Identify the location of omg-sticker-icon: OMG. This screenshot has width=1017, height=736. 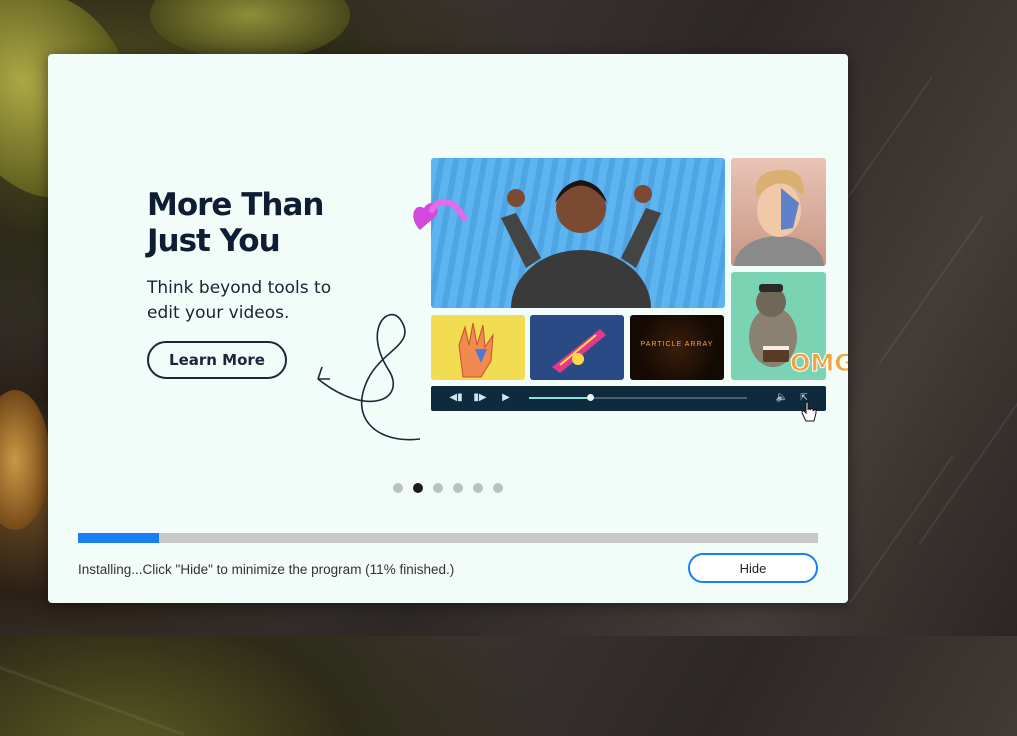
(819, 363).